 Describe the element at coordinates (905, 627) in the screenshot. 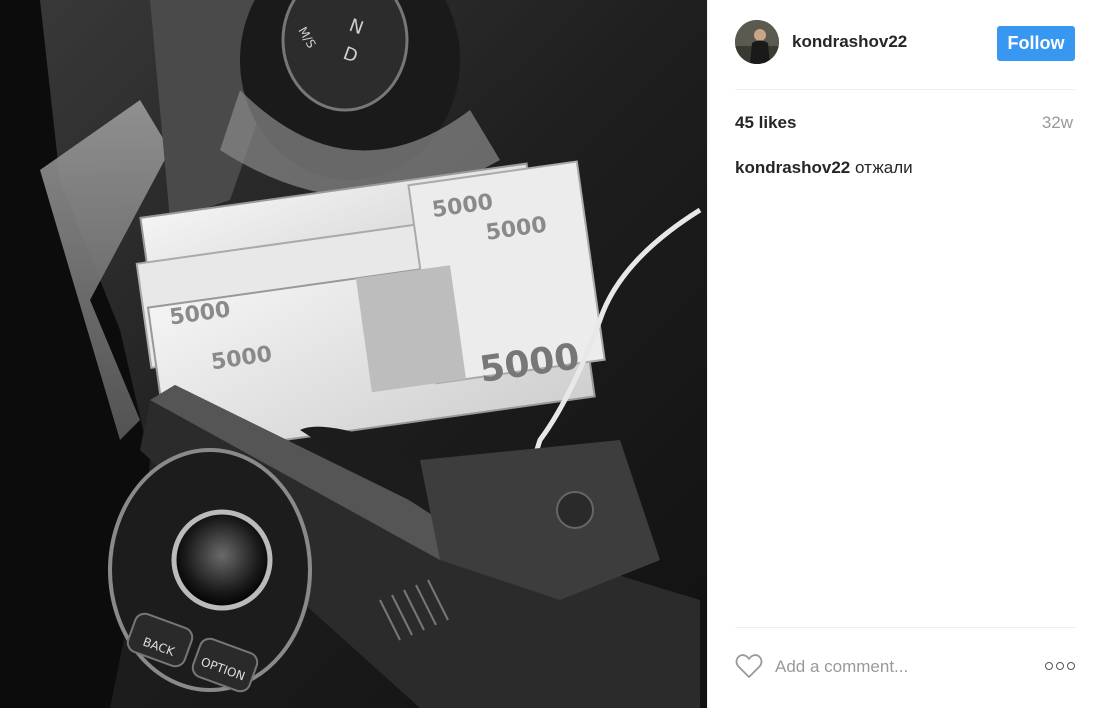

I see `comment-divider` at that location.